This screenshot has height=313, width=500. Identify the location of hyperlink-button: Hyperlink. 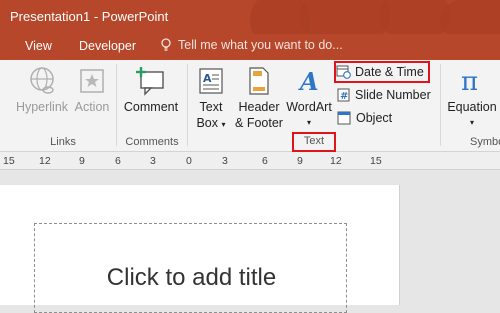
(42, 90).